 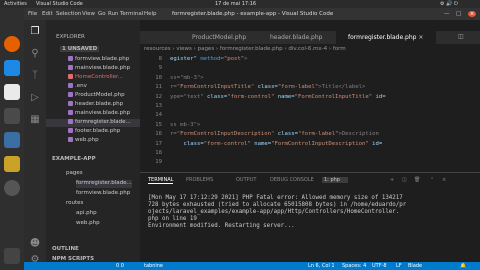 I want to click on close-tab-icon: ×, so click(x=420, y=37).